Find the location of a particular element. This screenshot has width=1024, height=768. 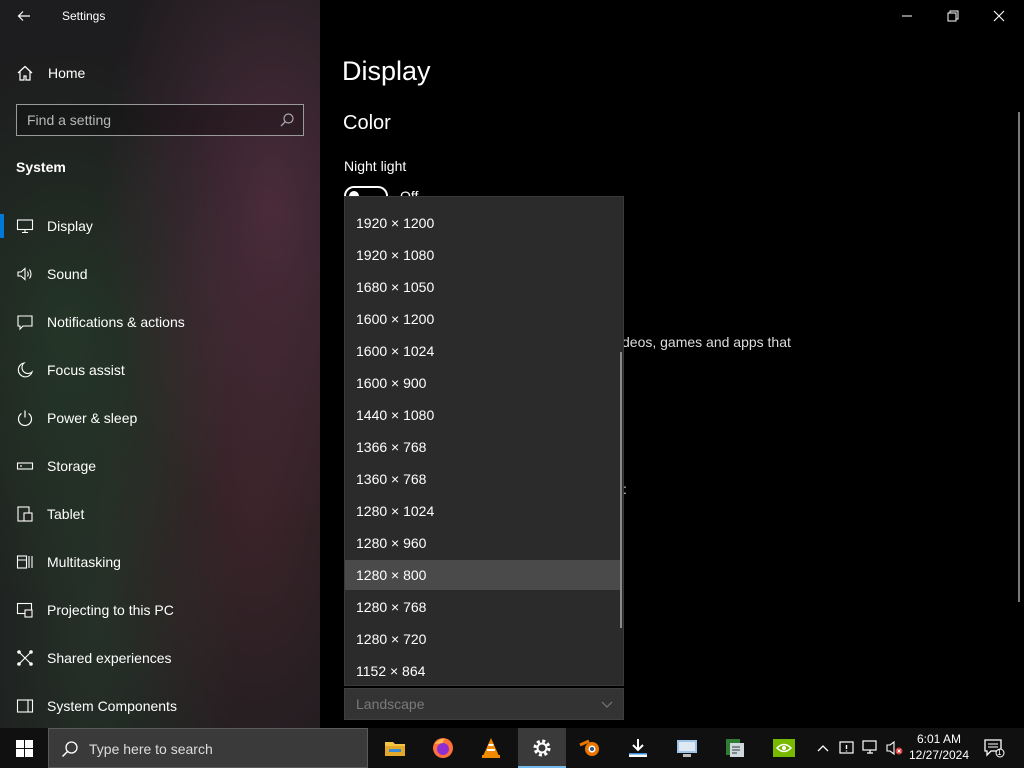

resolution-option-selected: 1280 × 800 is located at coordinates (483, 575).